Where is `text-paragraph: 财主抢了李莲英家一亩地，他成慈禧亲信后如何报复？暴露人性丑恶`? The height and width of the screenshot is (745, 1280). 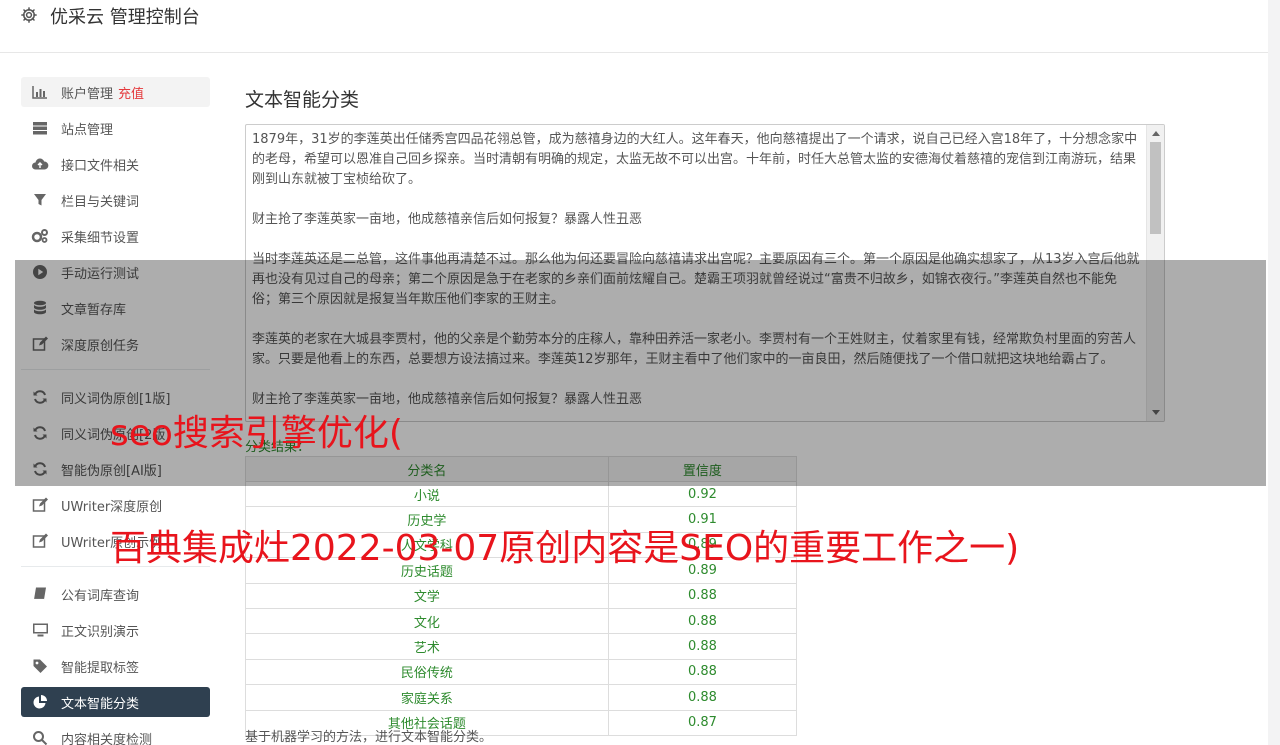
text-paragraph: 财主抢了李莲英家一亩地，他成慈禧亲信后如何报复？暴露人性丑恶 is located at coordinates (447, 219).